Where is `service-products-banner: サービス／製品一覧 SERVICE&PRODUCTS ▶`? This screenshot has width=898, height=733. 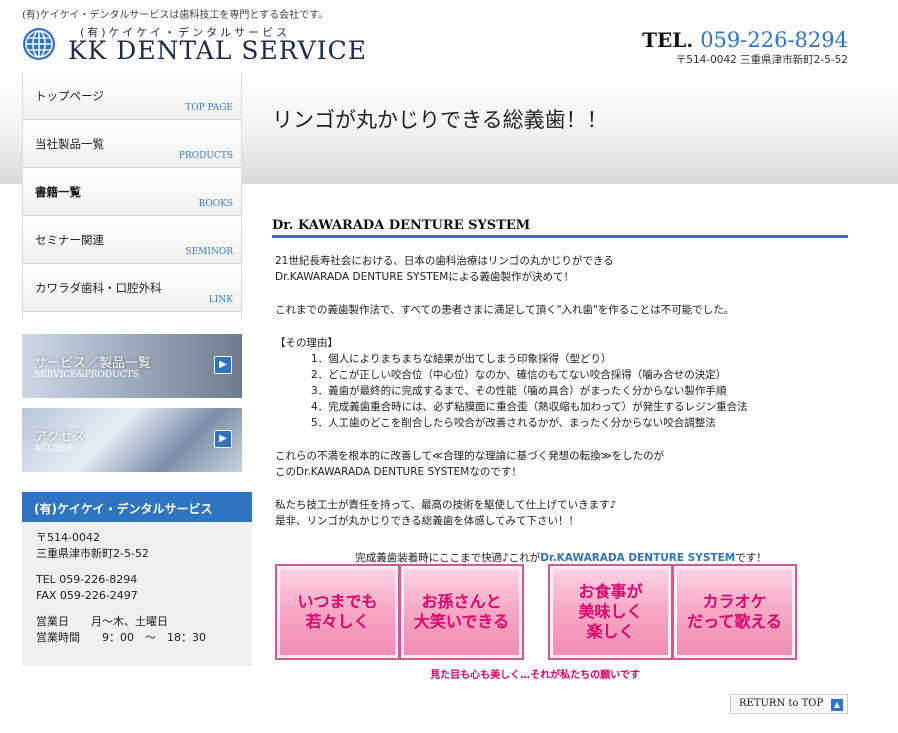 service-products-banner: サービス／製品一覧 SERVICE&PRODUCTS ▶ is located at coordinates (132, 366).